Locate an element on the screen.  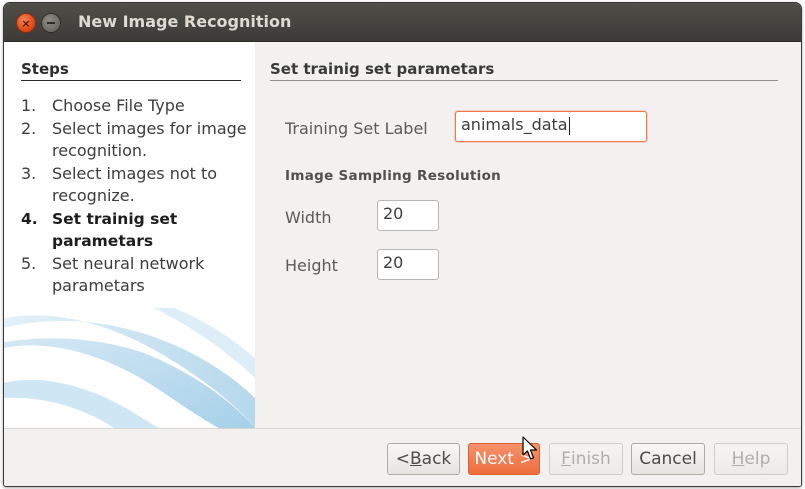
step-number: 2. is located at coordinates (29, 128).